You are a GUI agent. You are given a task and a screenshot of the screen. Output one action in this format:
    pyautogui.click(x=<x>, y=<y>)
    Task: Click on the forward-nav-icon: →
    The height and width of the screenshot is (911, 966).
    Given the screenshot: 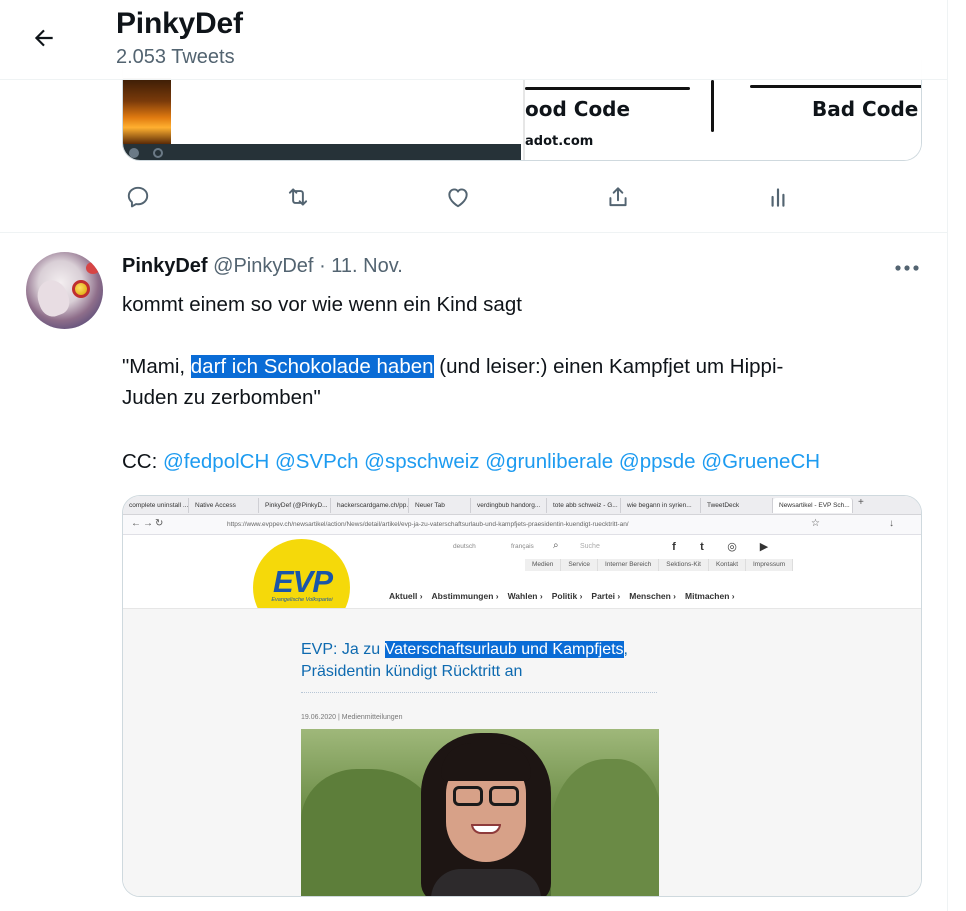 What is the action you would take?
    pyautogui.click(x=148, y=523)
    